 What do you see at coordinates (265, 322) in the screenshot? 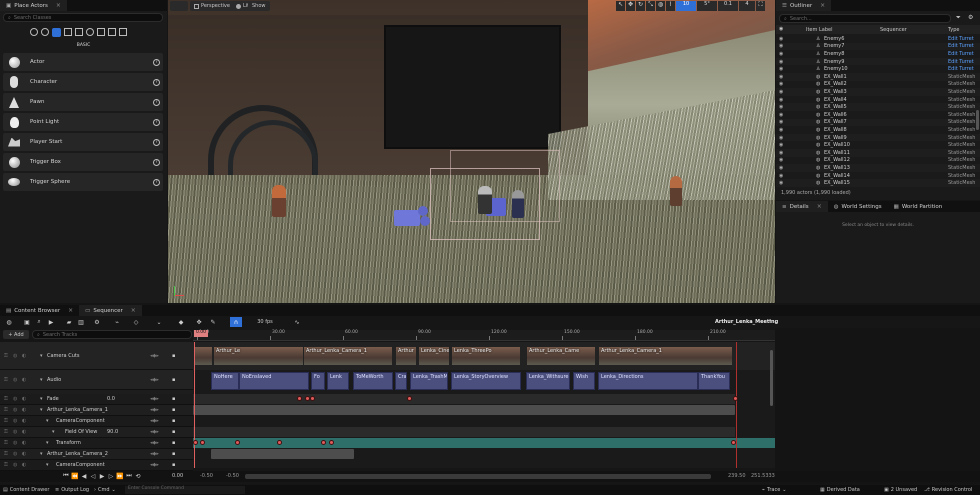
I see `fps-dropdown: 30 fps` at bounding box center [265, 322].